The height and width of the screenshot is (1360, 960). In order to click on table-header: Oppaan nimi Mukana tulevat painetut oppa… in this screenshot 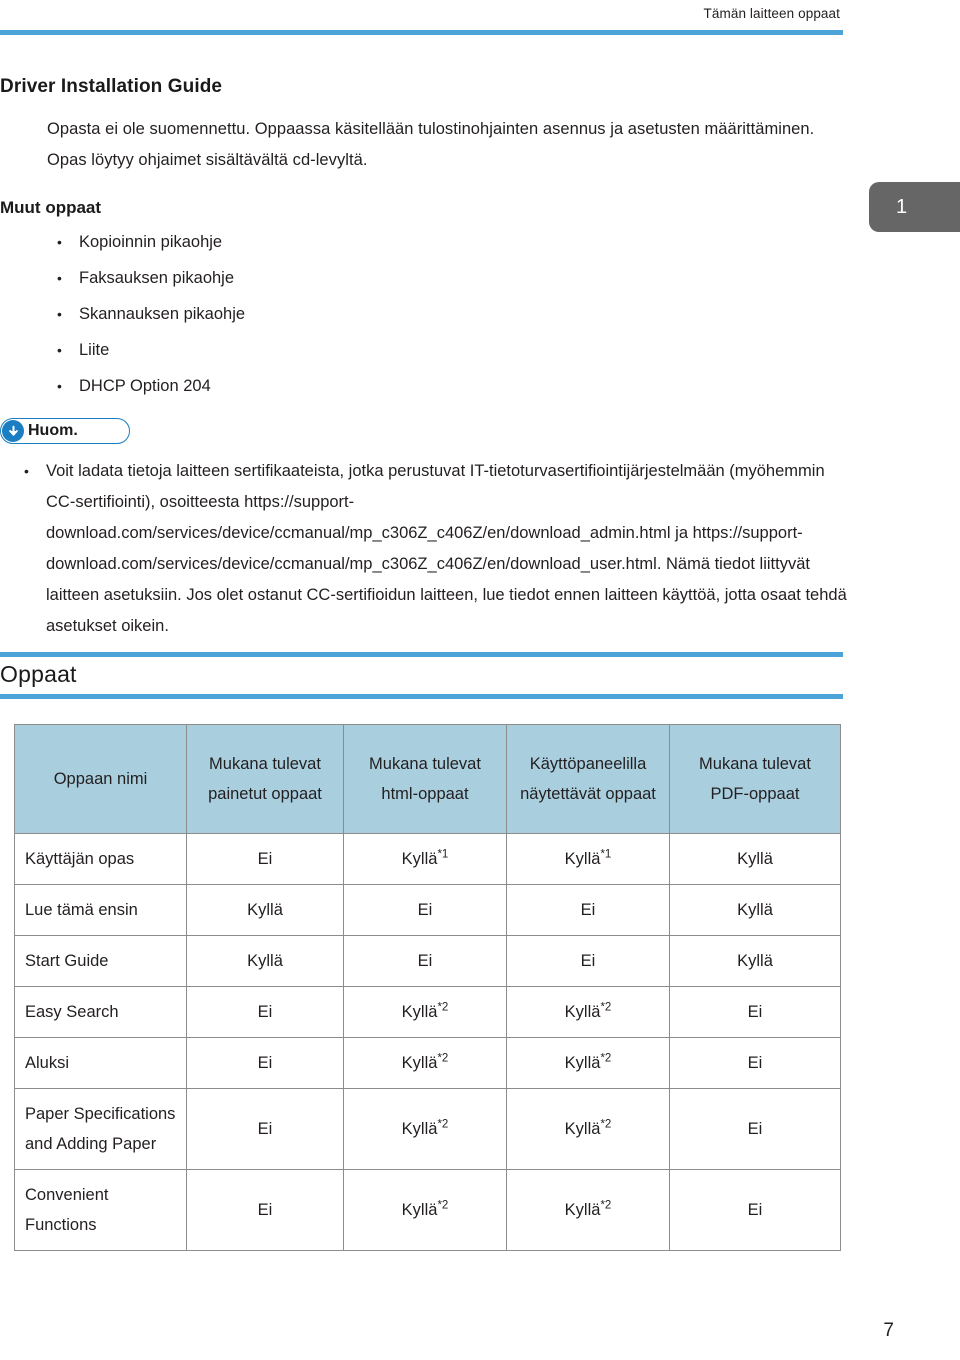, I will do `click(427, 779)`.